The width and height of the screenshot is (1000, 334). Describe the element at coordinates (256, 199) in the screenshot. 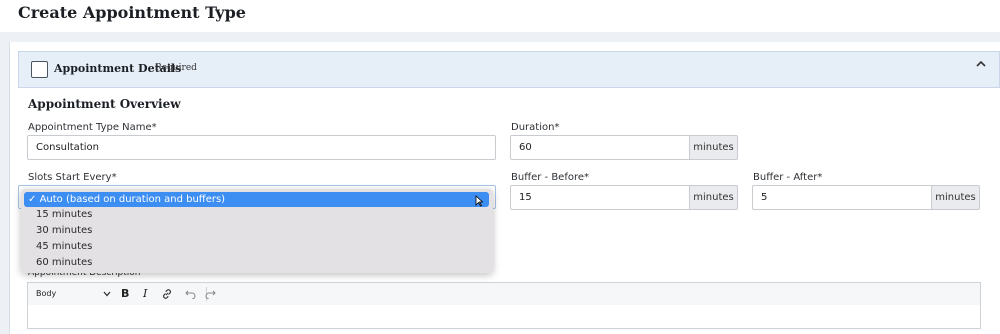

I see `dropdown-option-selected: ✓ Auto (based on duration and buffers)` at that location.